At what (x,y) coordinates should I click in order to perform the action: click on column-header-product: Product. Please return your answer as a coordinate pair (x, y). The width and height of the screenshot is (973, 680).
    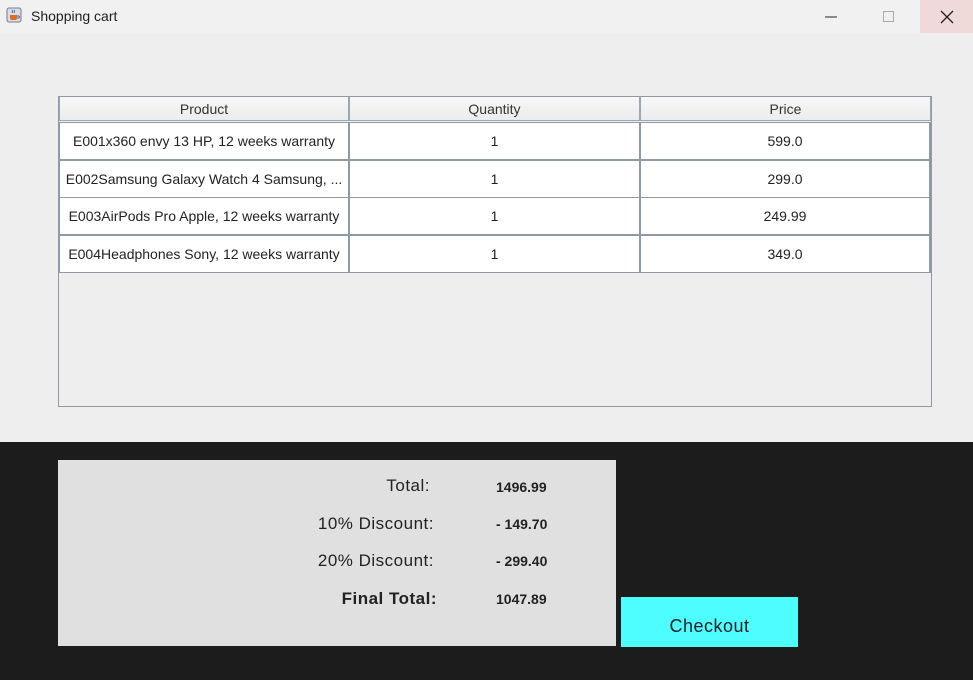
    Looking at the image, I should click on (204, 109).